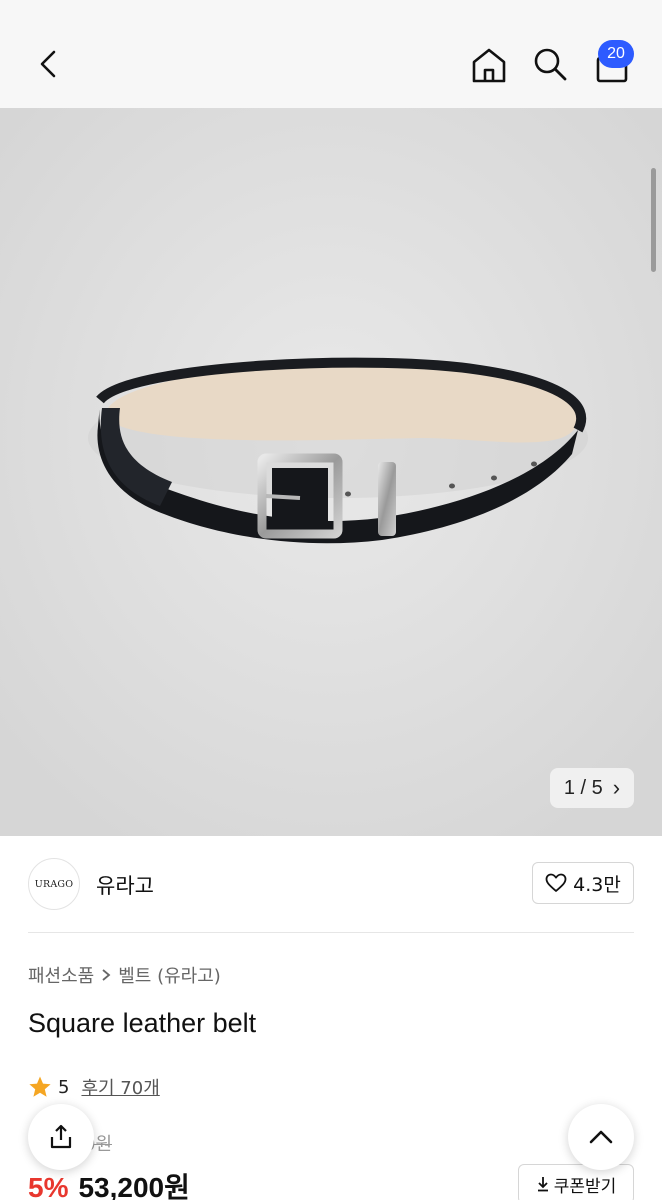  What do you see at coordinates (64, 1087) in the screenshot?
I see `rating-score: 5` at bounding box center [64, 1087].